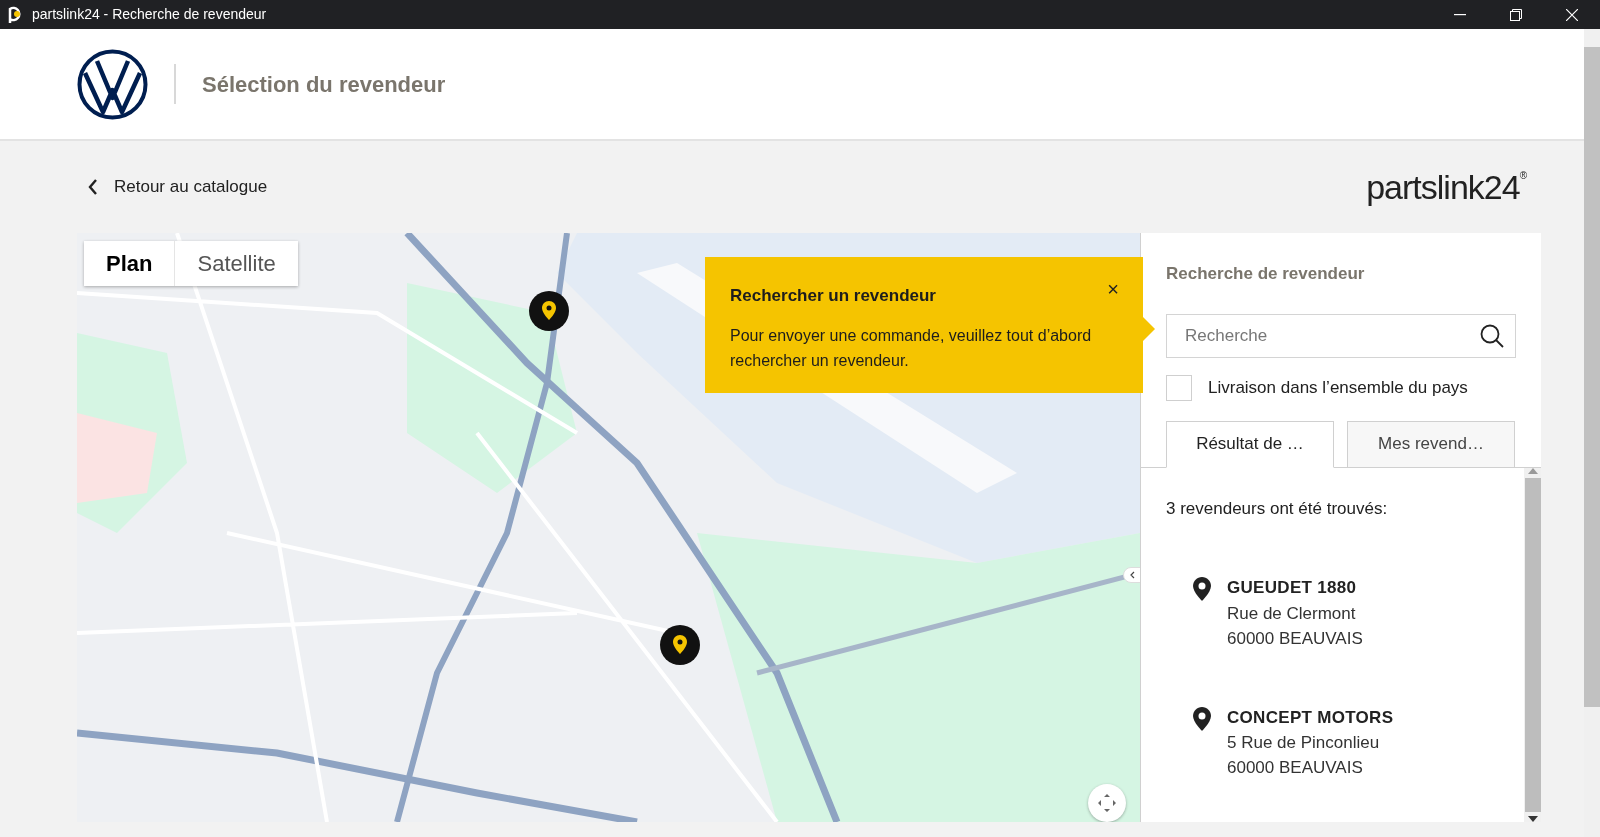 This screenshot has height=837, width=1600. Describe the element at coordinates (1266, 274) in the screenshot. I see `panel-title: Recherche de revendeur` at that location.